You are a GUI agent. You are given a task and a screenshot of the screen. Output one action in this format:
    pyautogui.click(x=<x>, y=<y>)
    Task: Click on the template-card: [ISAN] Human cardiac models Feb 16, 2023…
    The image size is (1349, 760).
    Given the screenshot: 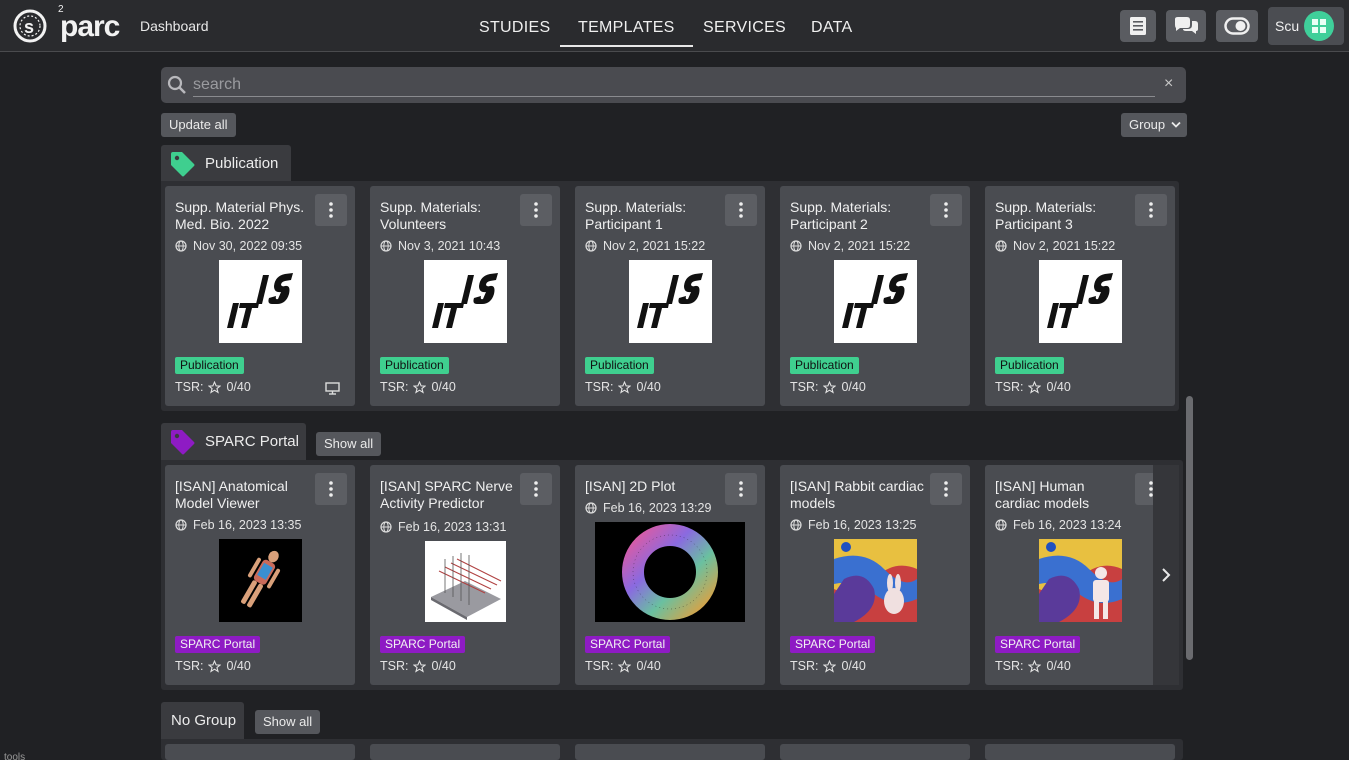 What is the action you would take?
    pyautogui.click(x=1080, y=575)
    